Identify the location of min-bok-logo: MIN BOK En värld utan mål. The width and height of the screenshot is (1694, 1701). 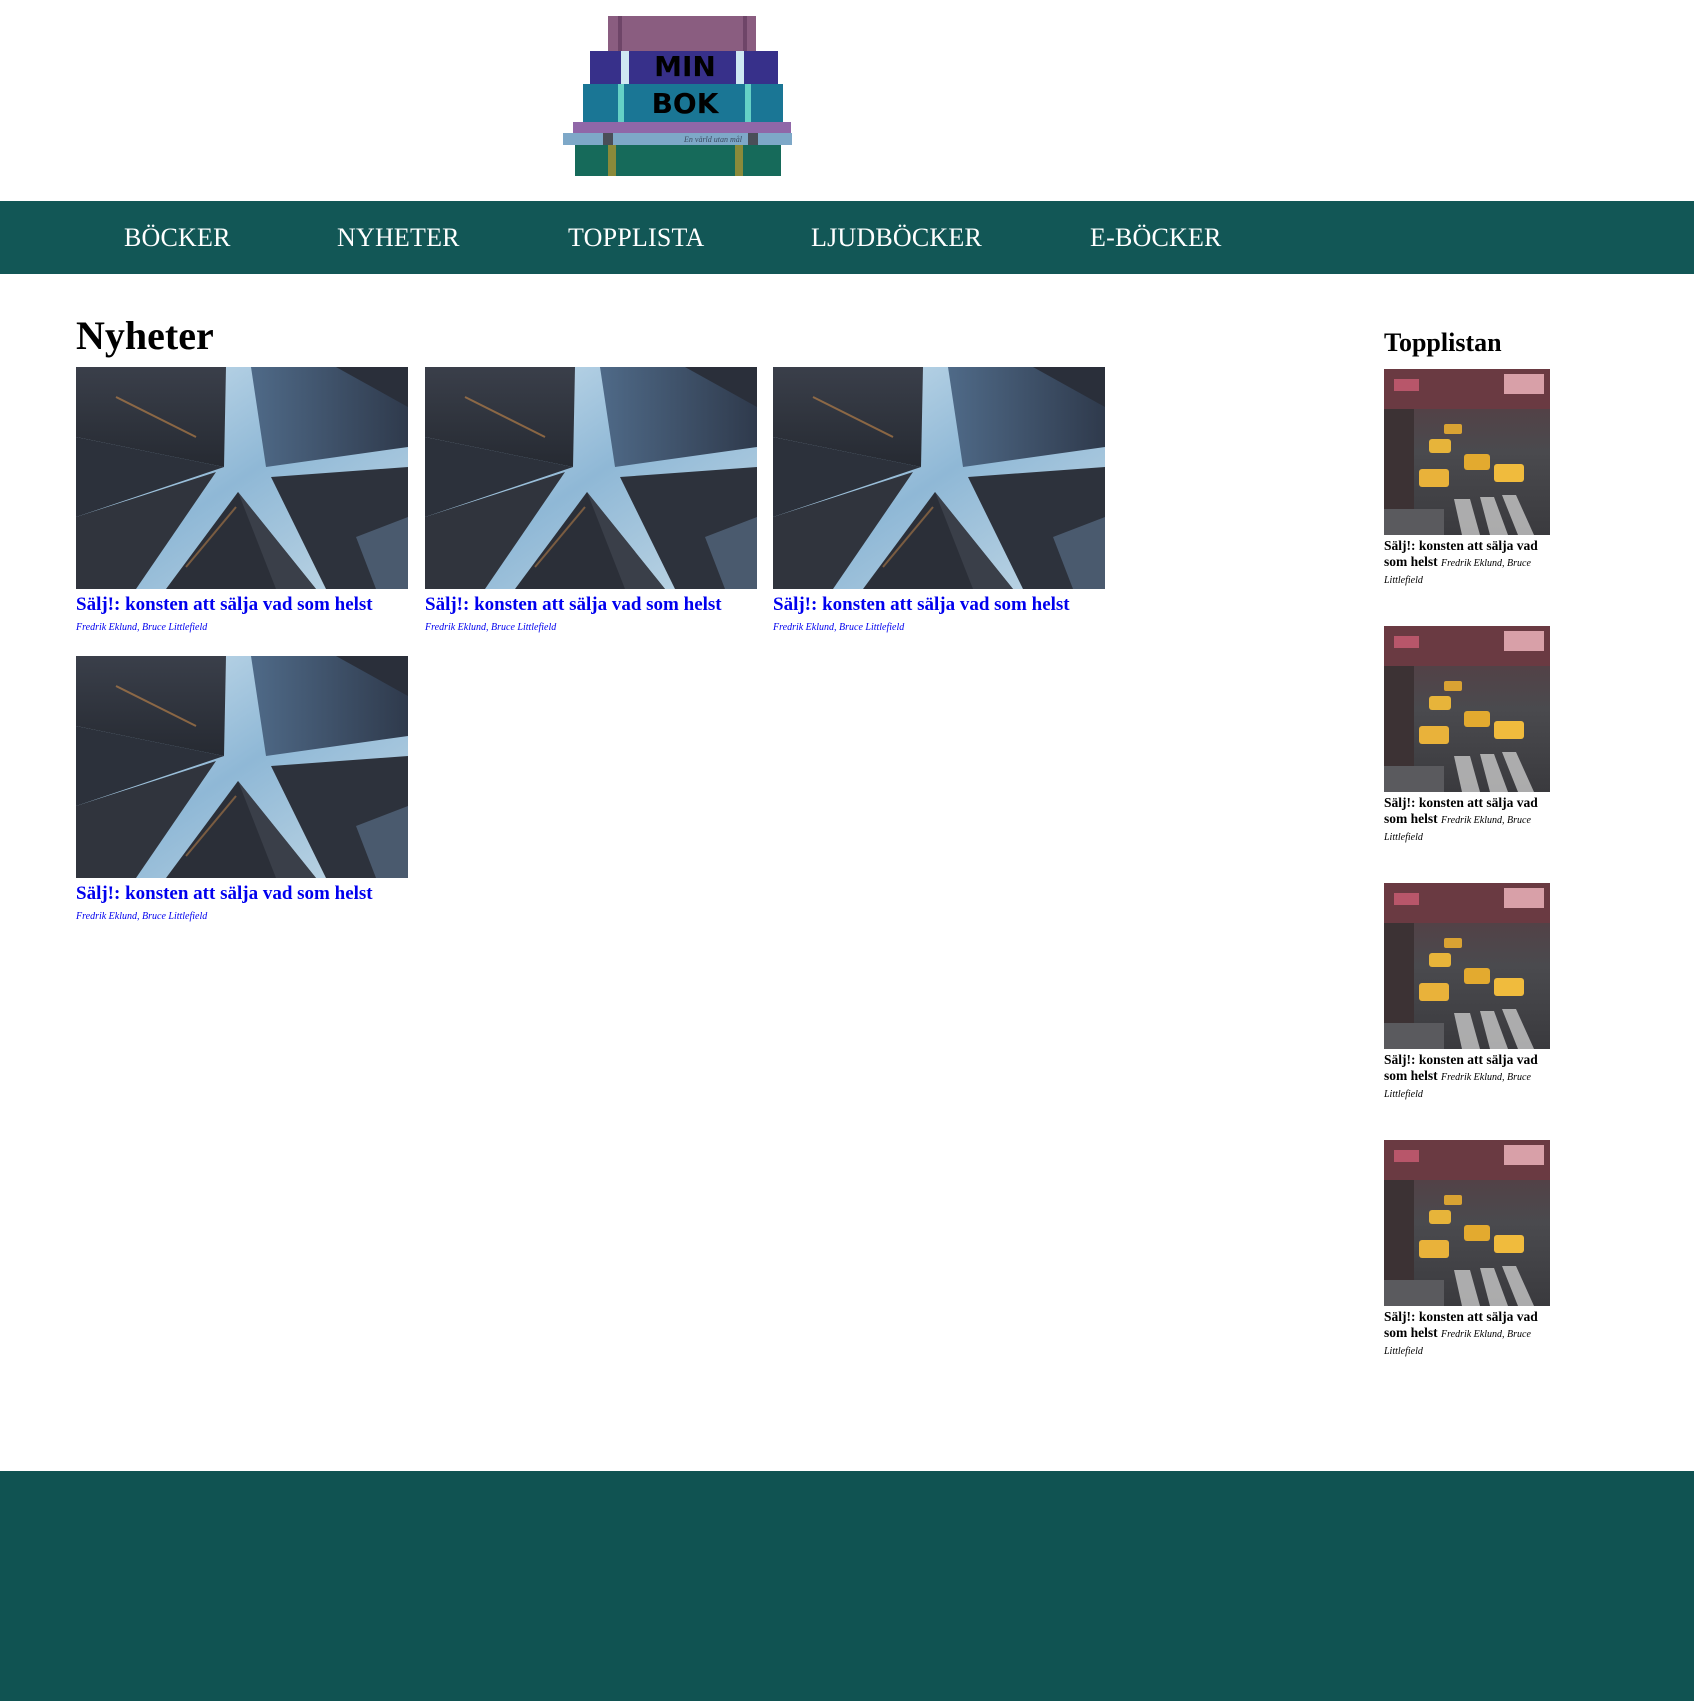
(677, 96).